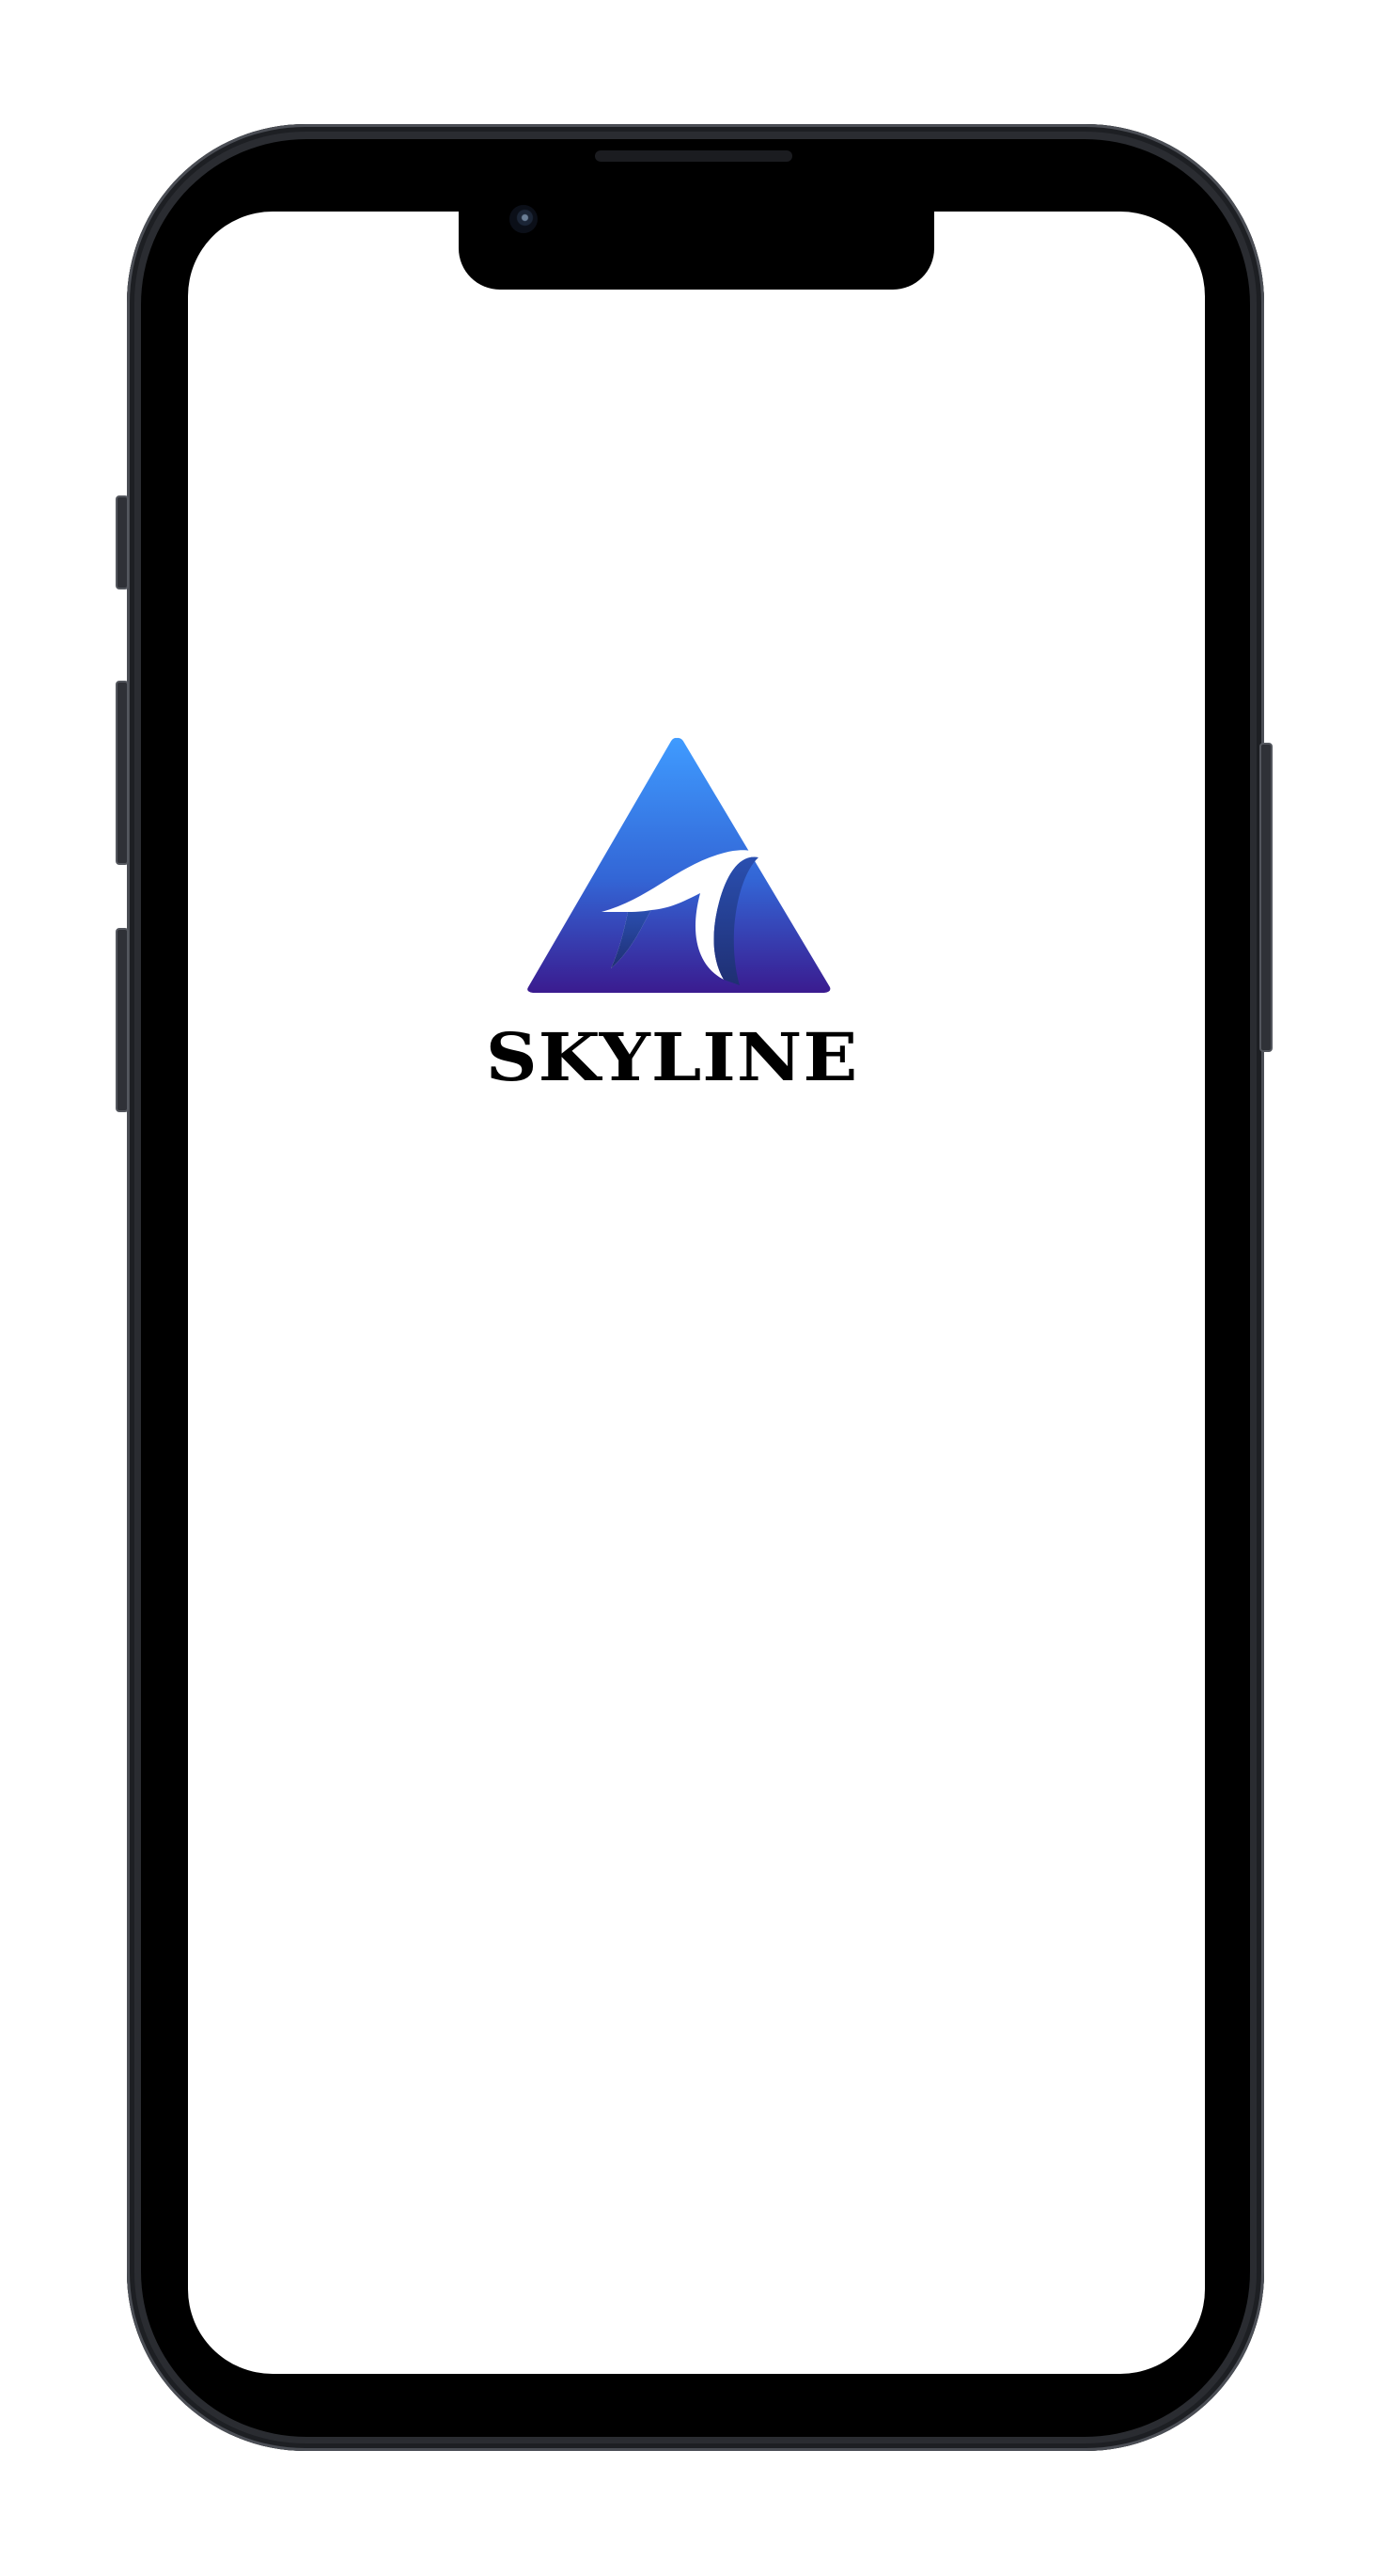  I want to click on volume-up-button, so click(123, 773).